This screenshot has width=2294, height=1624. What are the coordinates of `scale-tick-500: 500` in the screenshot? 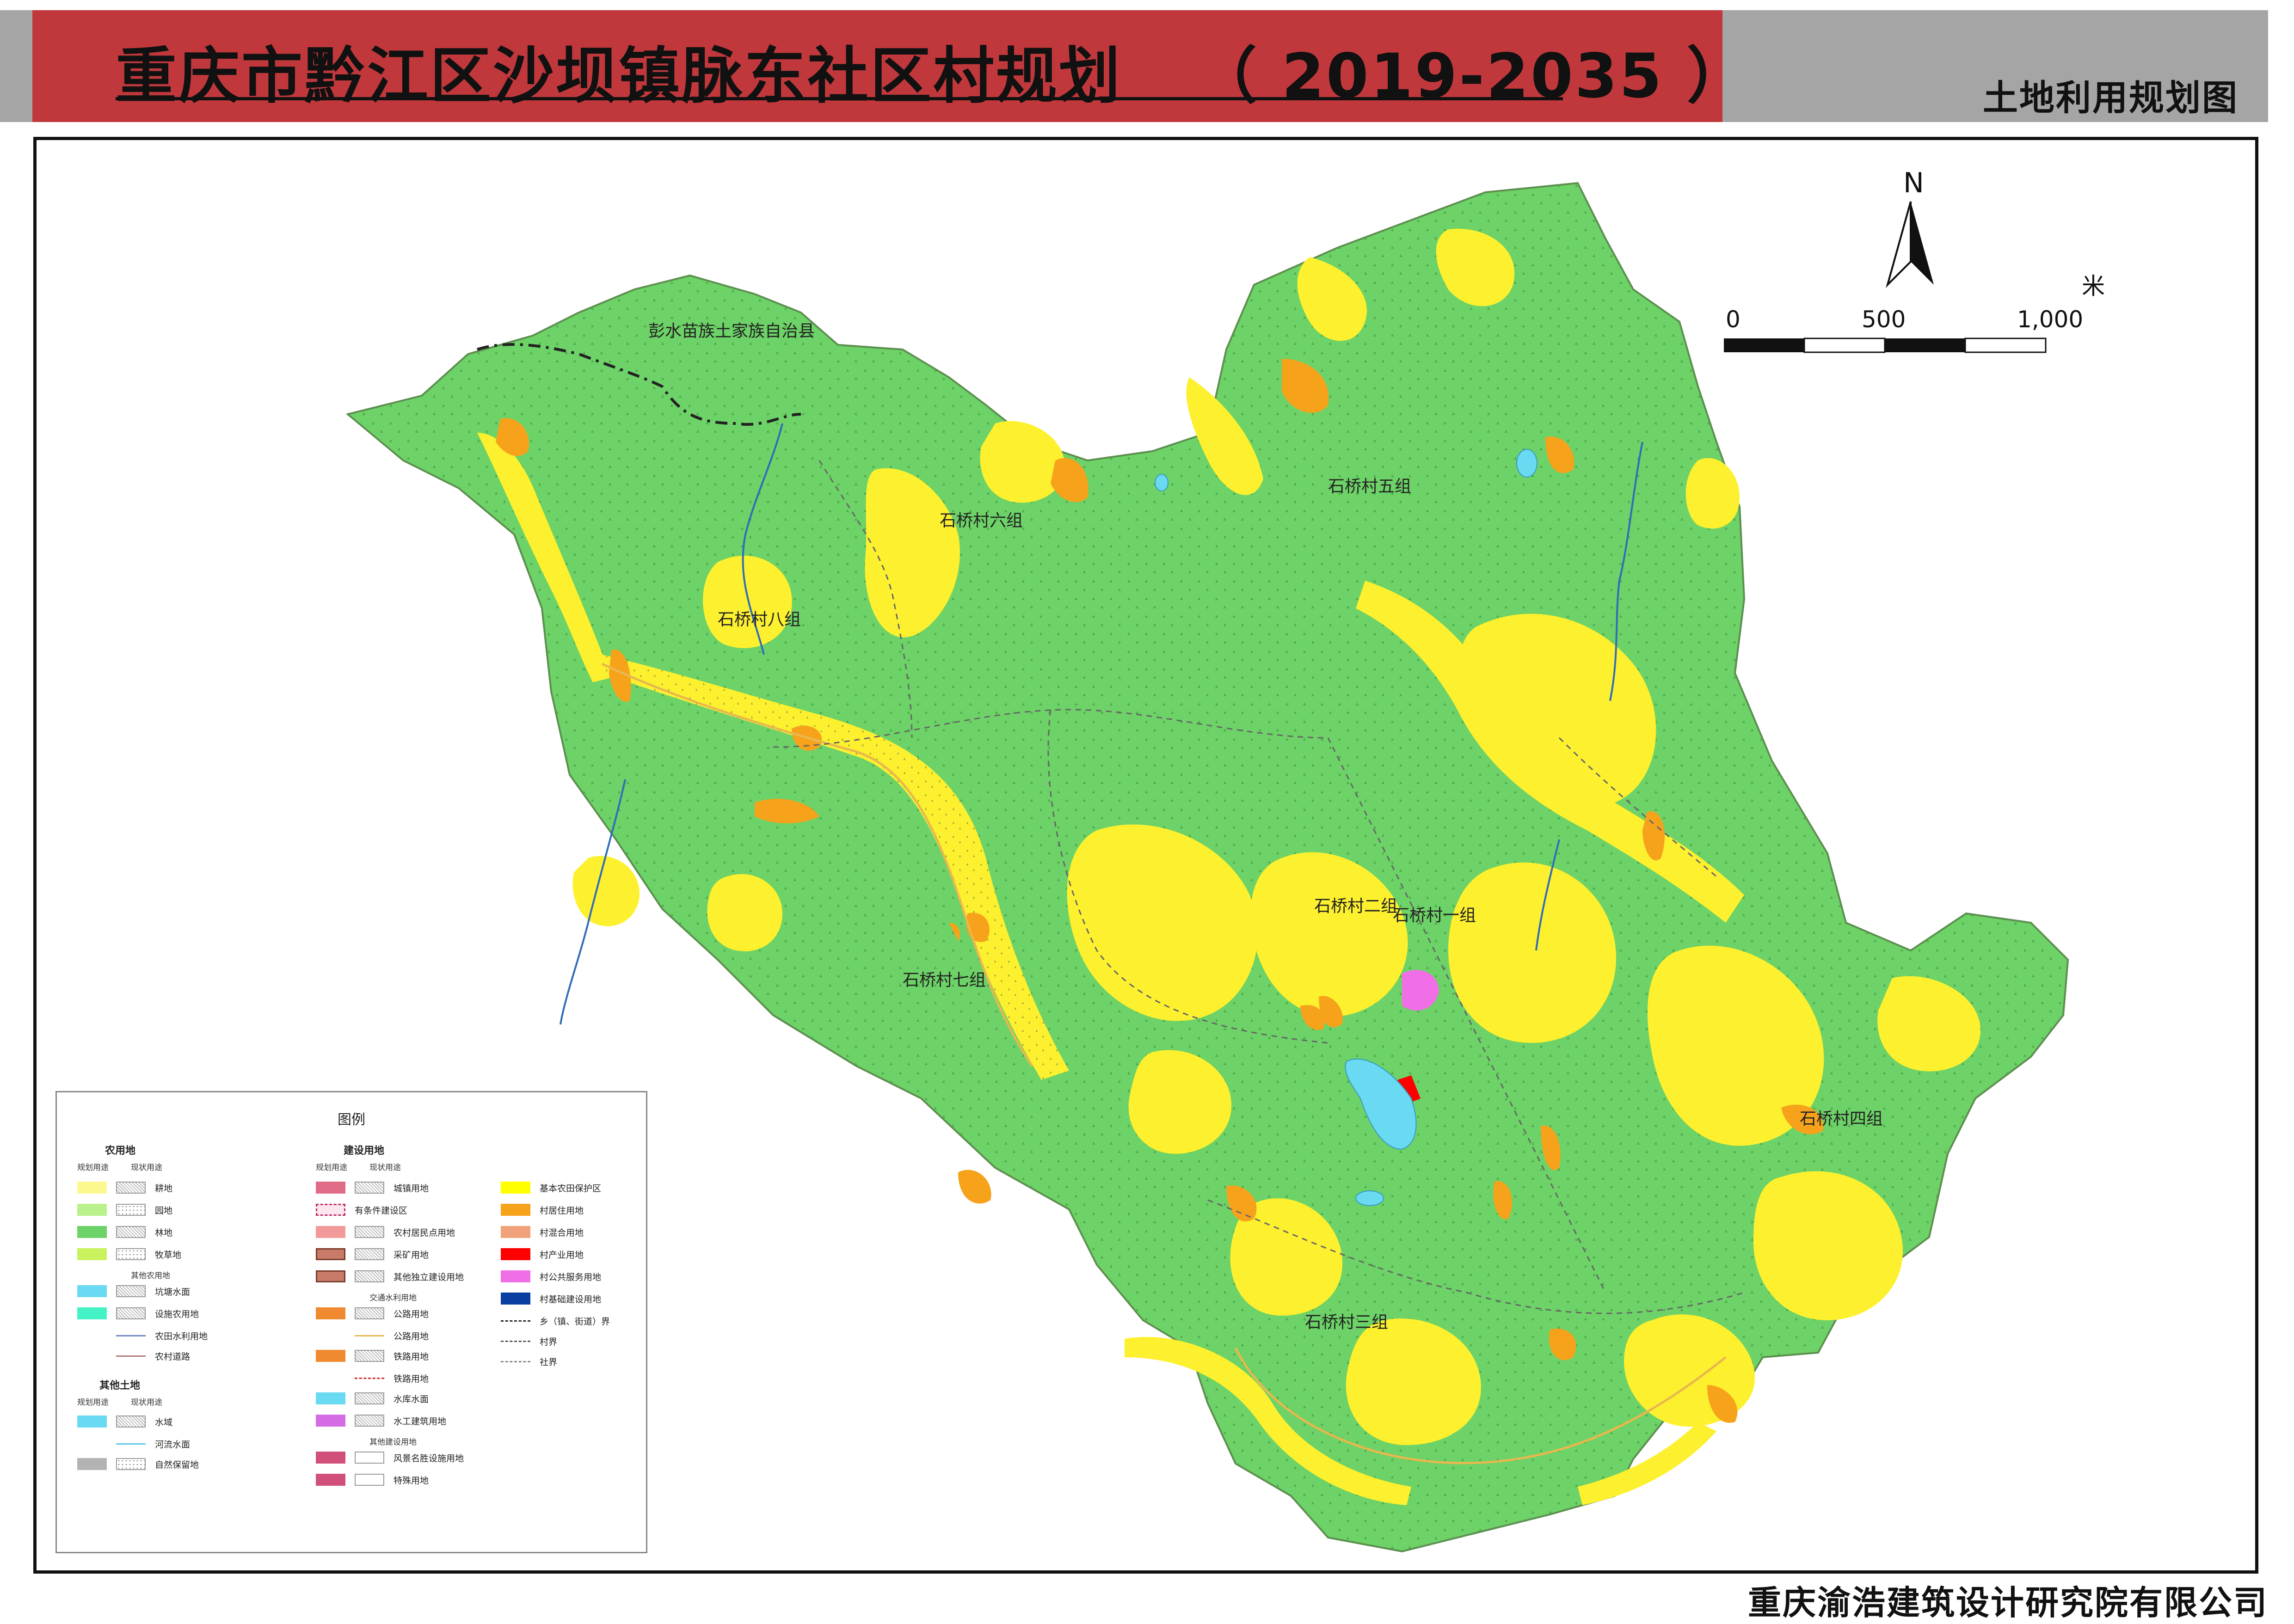 It's located at (1884, 319).